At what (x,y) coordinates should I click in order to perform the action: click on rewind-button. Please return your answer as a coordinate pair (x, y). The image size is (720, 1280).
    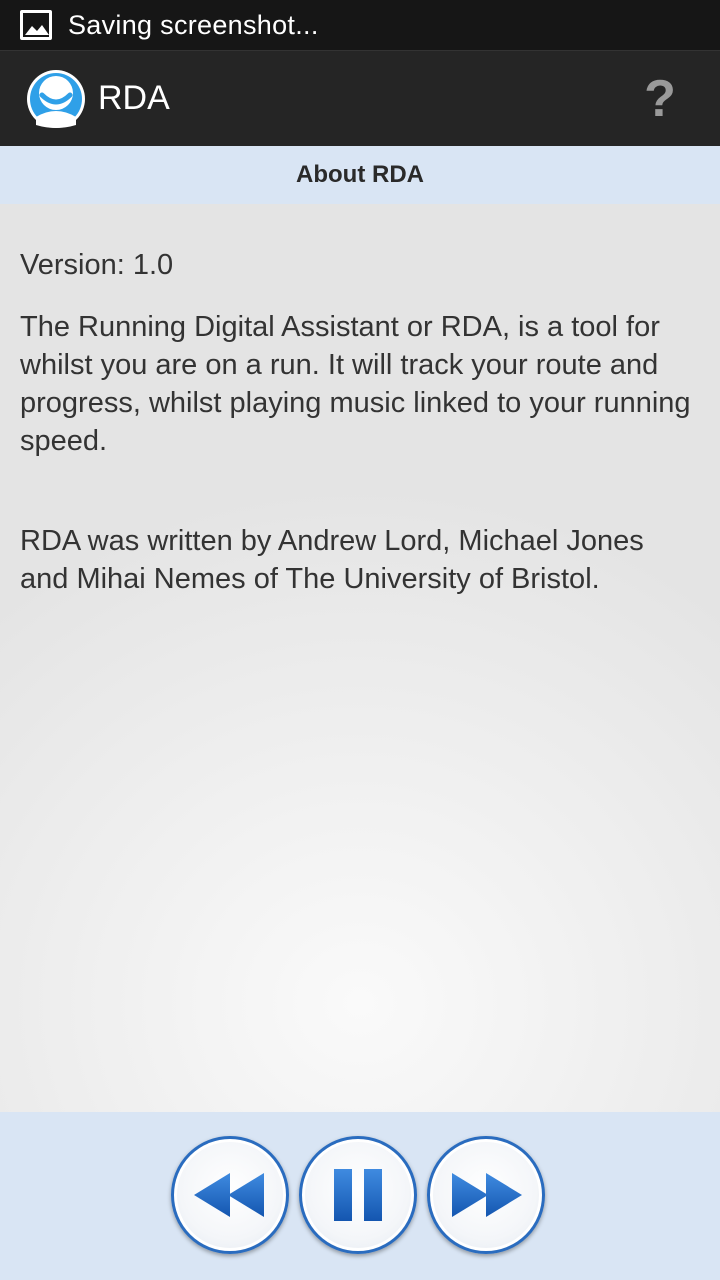
    Looking at the image, I should click on (230, 1195).